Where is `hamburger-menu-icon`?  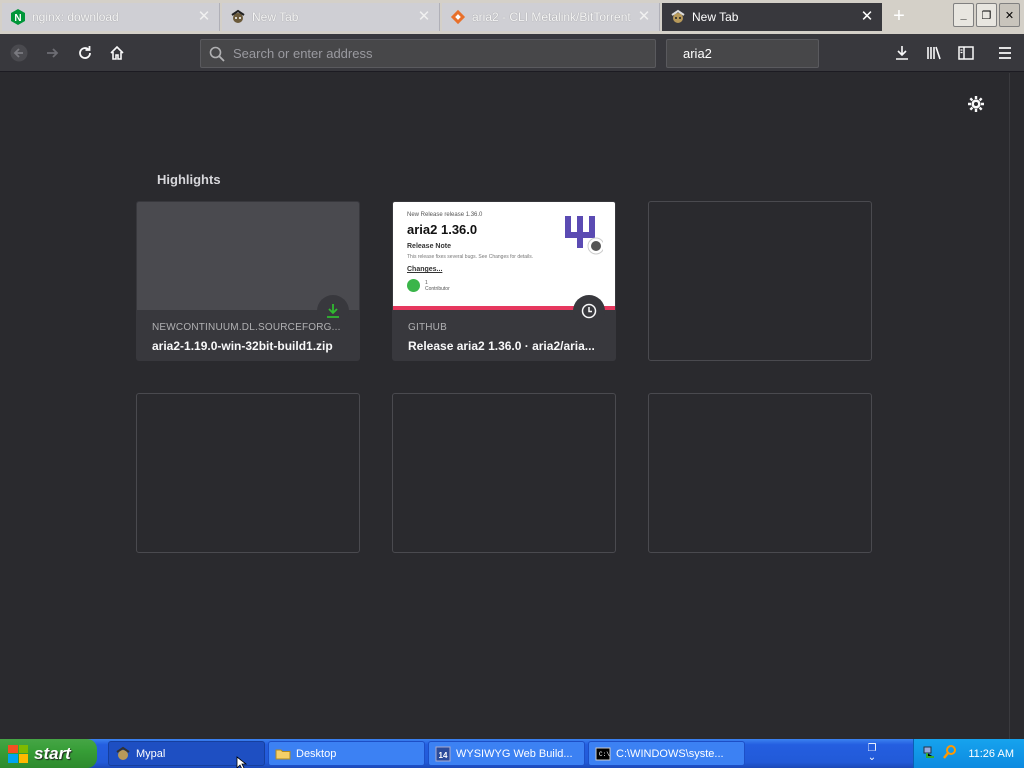 hamburger-menu-icon is located at coordinates (1005, 53).